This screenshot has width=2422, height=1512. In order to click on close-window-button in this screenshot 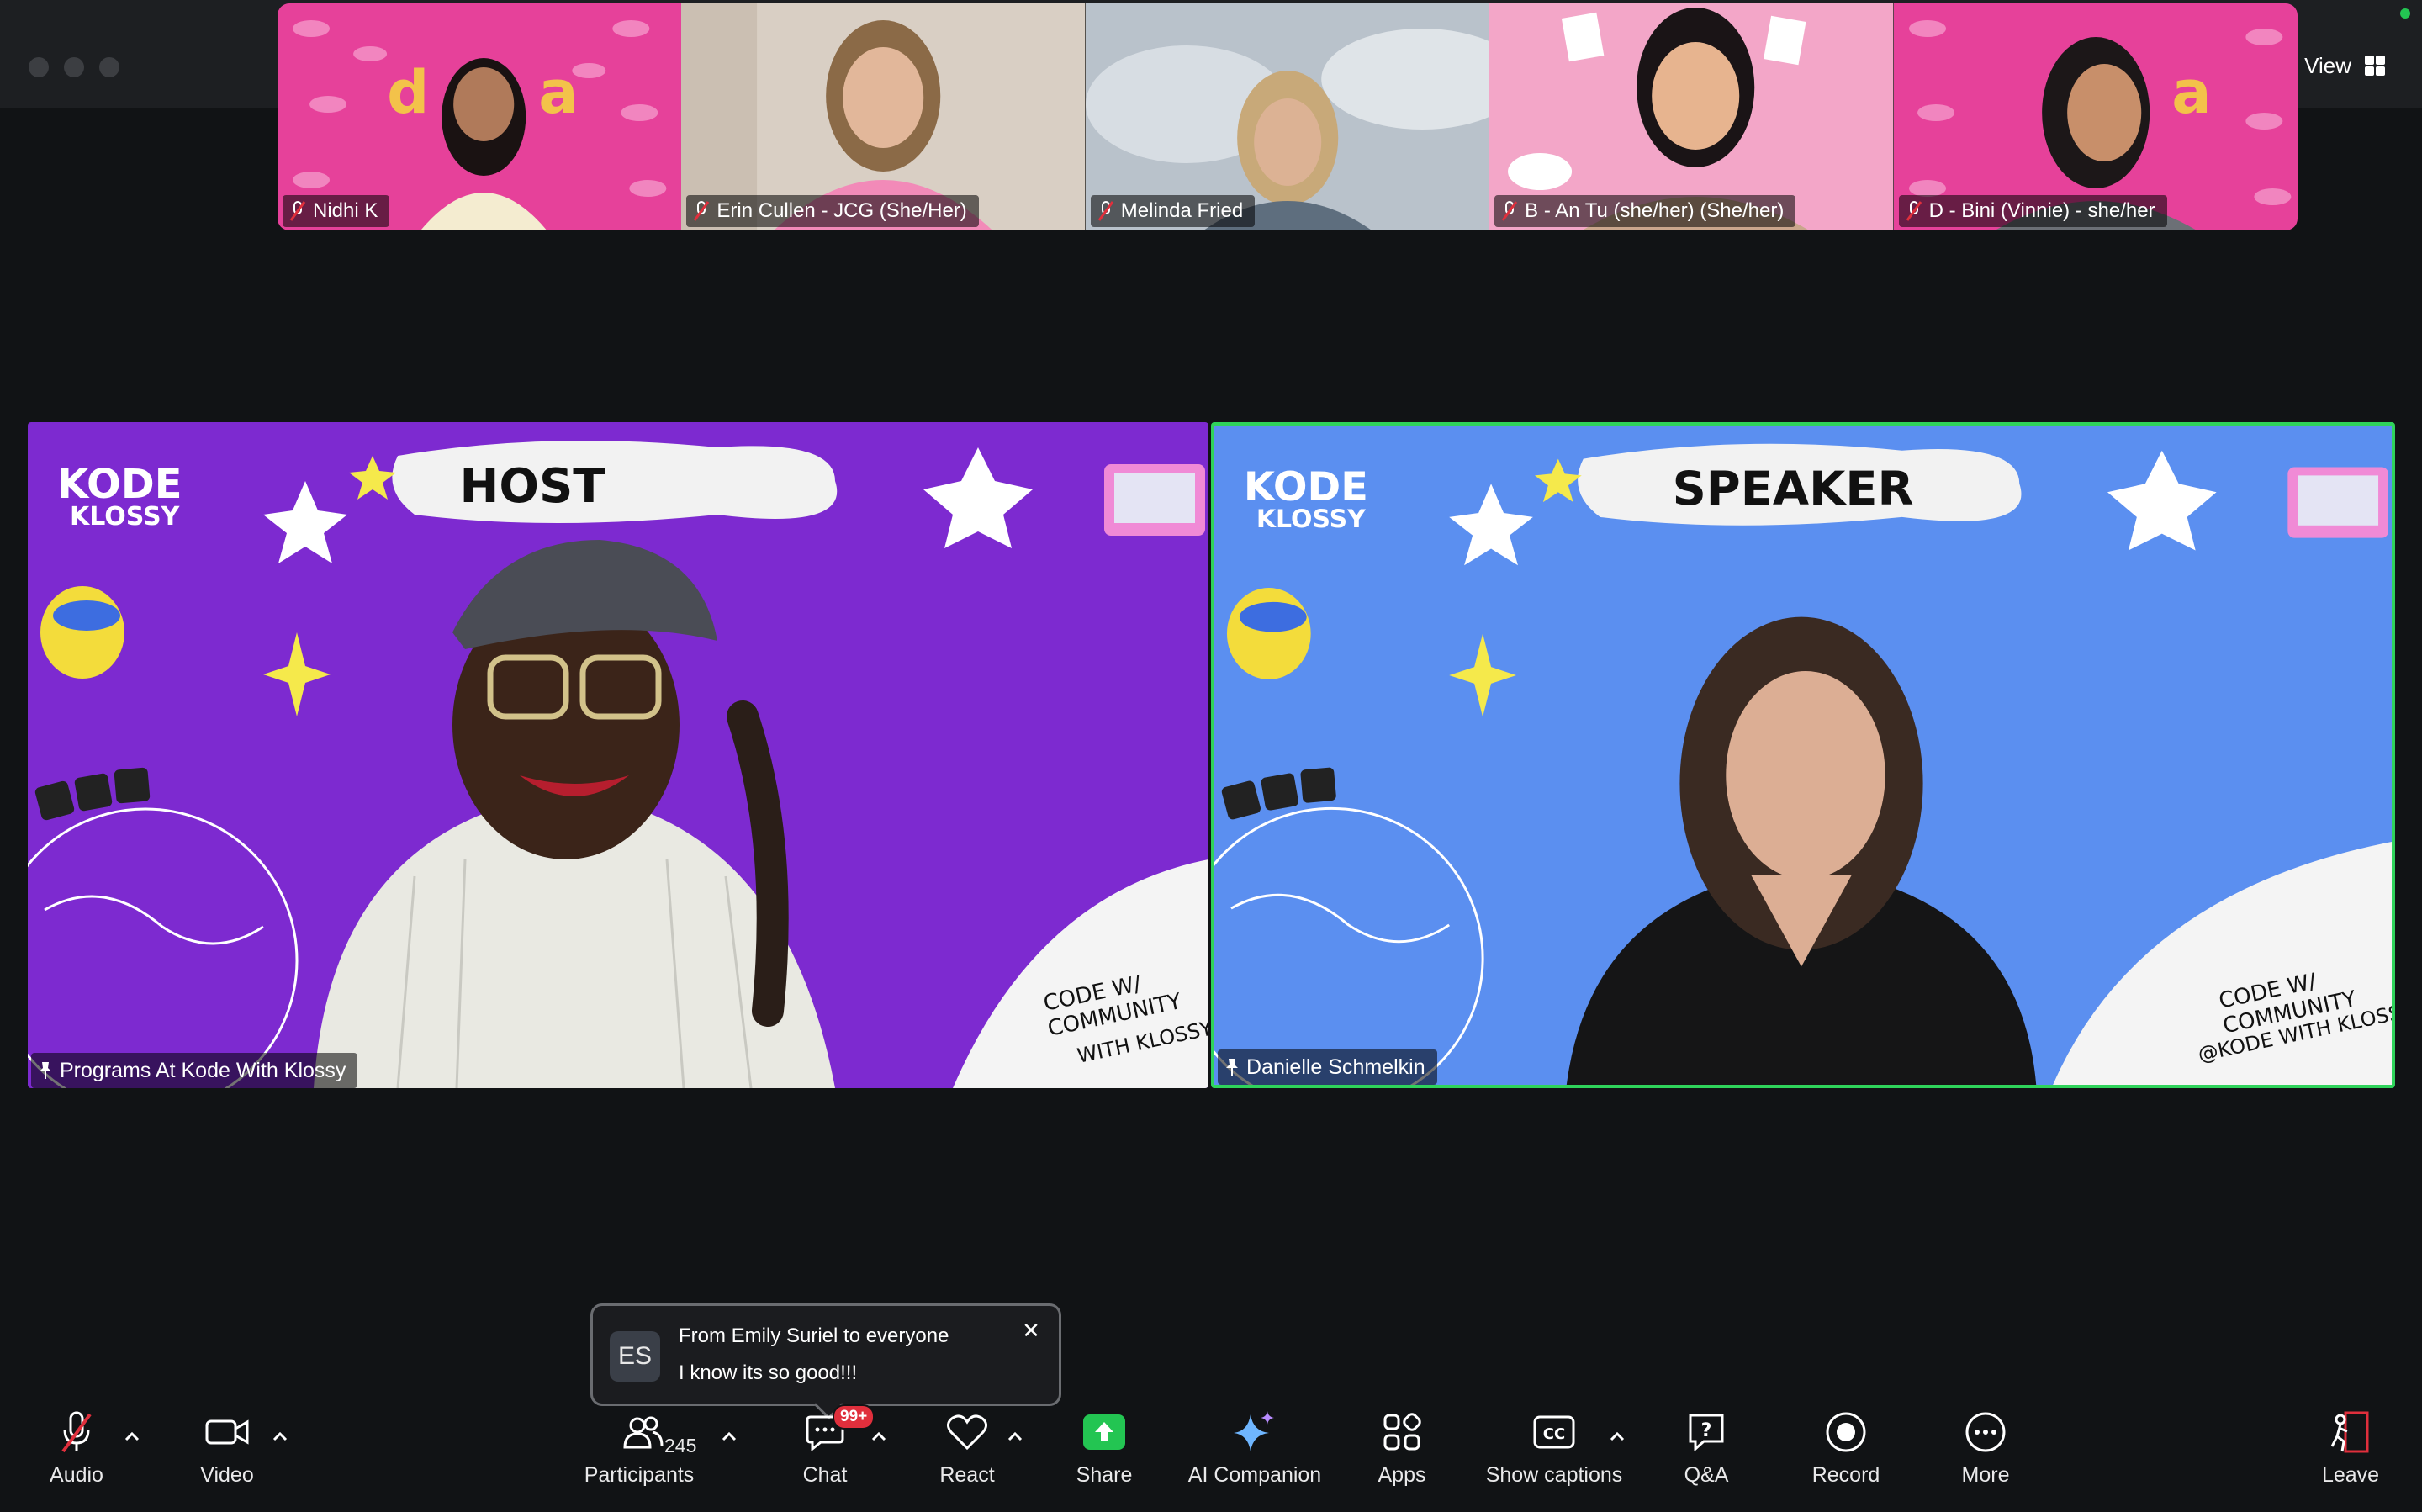, I will do `click(39, 67)`.